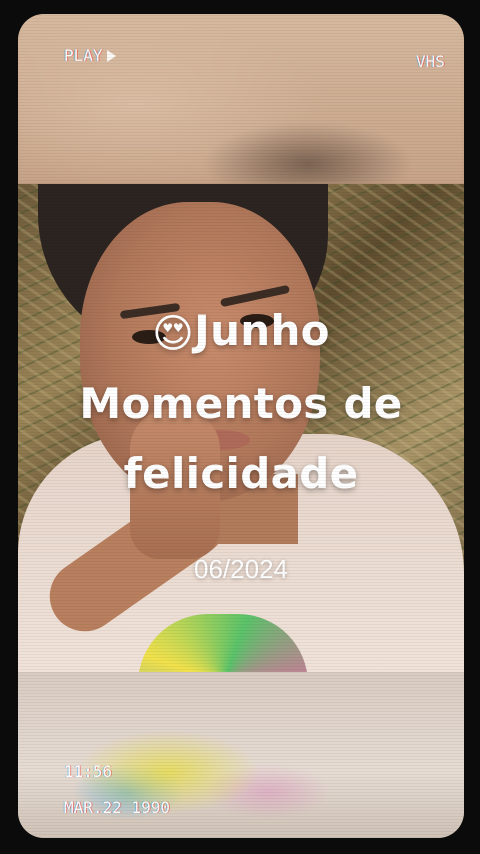 Image resolution: width=480 pixels, height=854 pixels. I want to click on heart-eyes-emoji-icon: 😍, so click(173, 334).